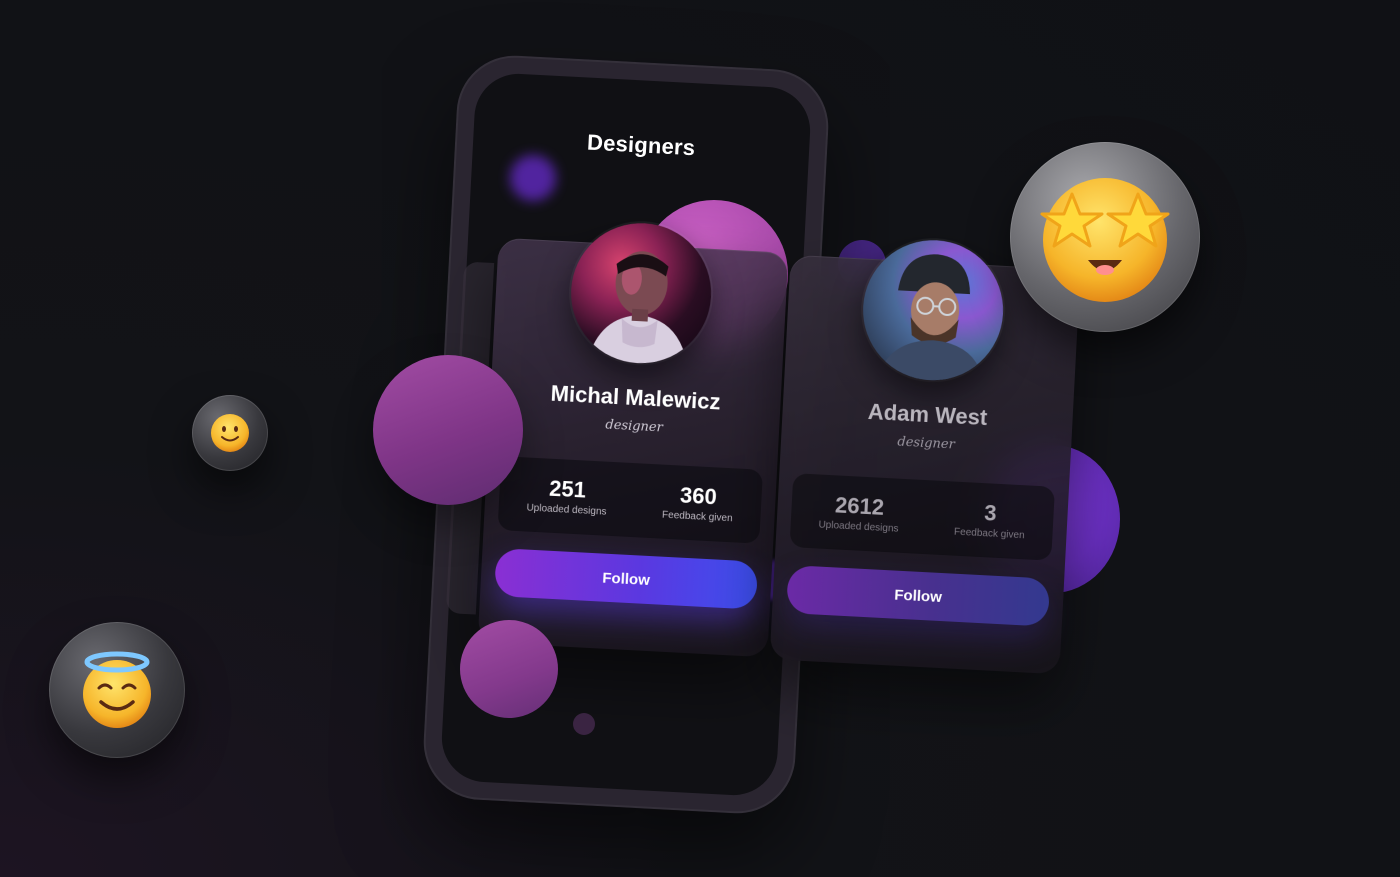 This screenshot has height=877, width=1400. What do you see at coordinates (918, 595) in the screenshot?
I see `follow-button-adam: Follow` at bounding box center [918, 595].